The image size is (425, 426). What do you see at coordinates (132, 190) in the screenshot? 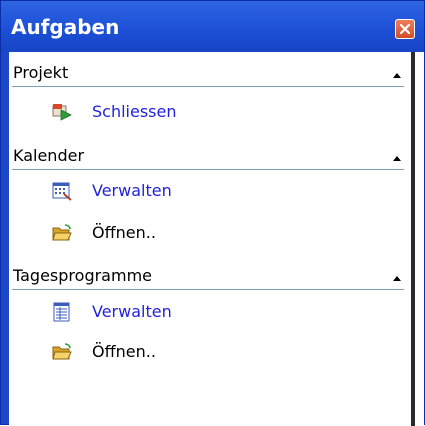
I see `task-label-kalender-verwalten: Verwalten` at bounding box center [132, 190].